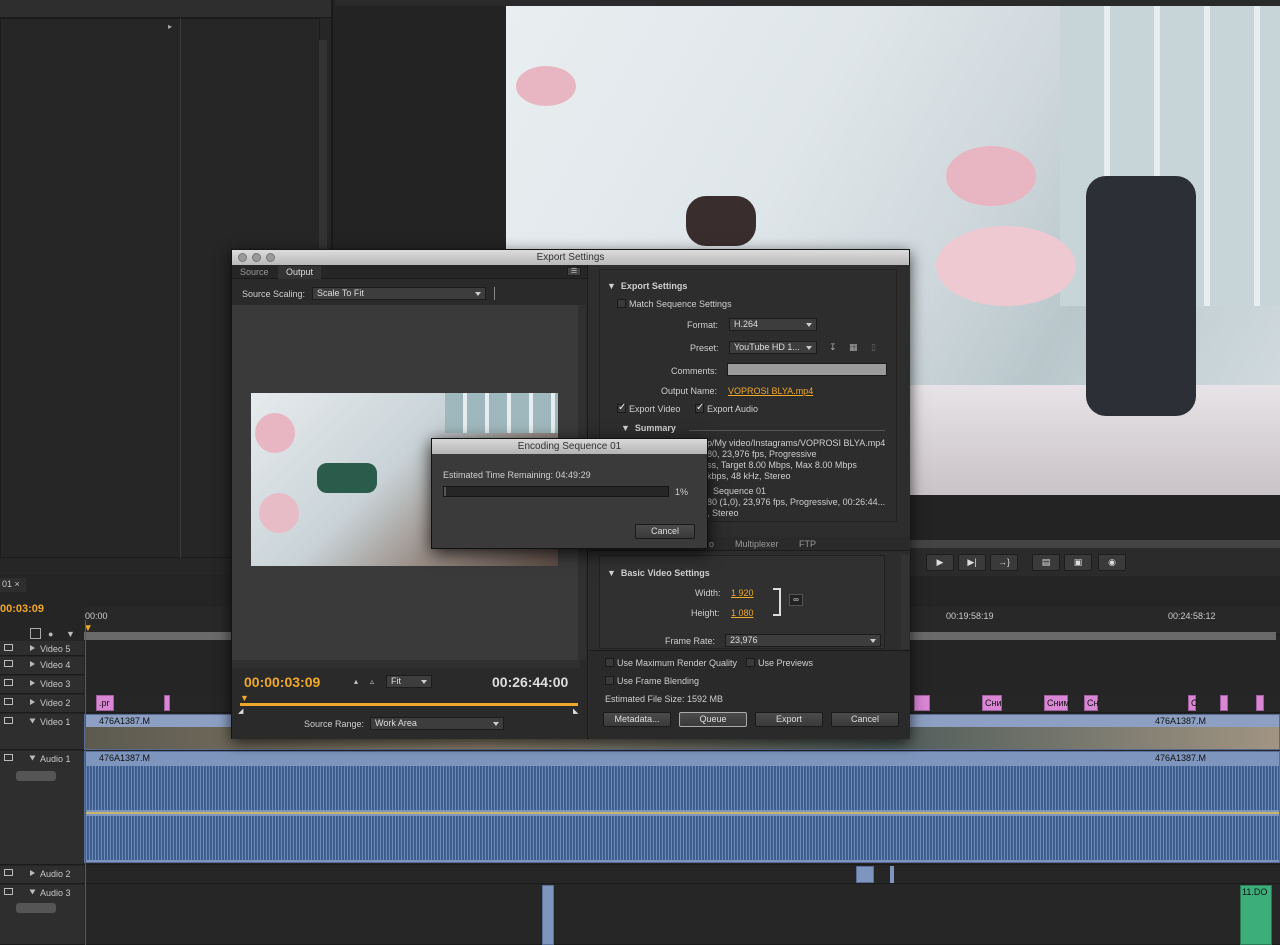  Describe the element at coordinates (356, 681) in the screenshot. I see `set-in-icon: ▴` at that location.